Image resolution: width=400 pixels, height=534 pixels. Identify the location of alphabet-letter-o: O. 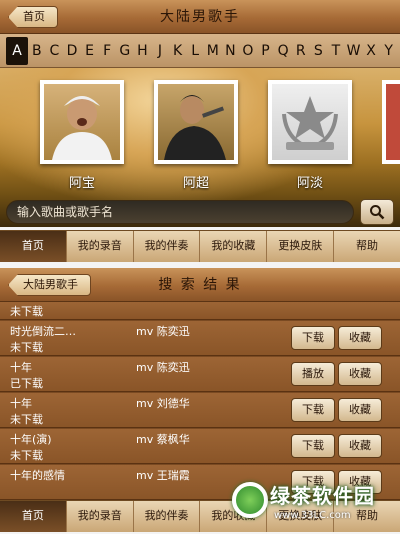
(248, 51).